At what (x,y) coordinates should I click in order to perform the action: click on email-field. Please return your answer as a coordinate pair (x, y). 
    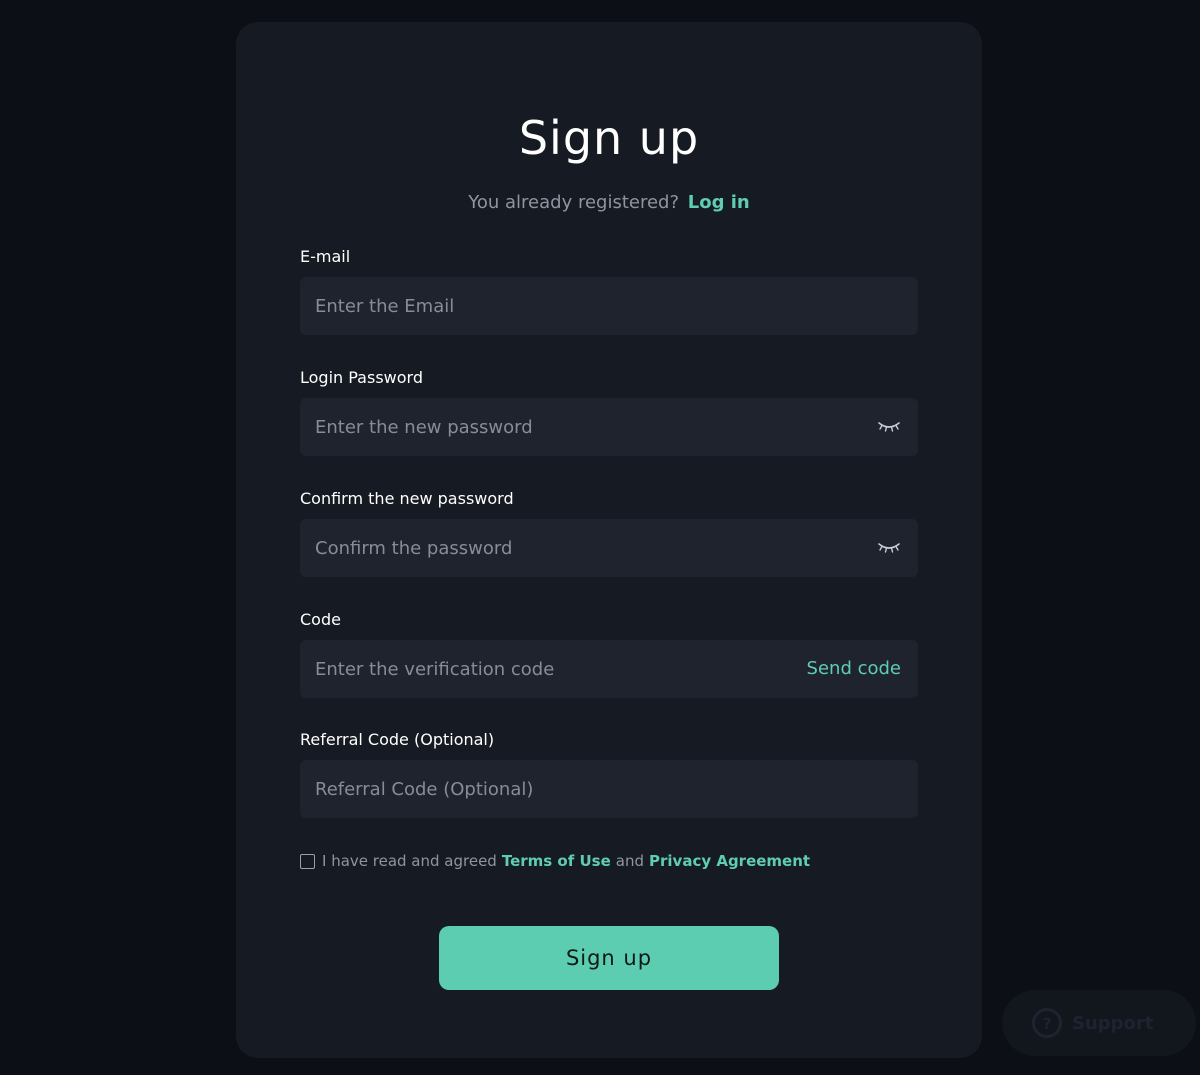
    Looking at the image, I should click on (609, 306).